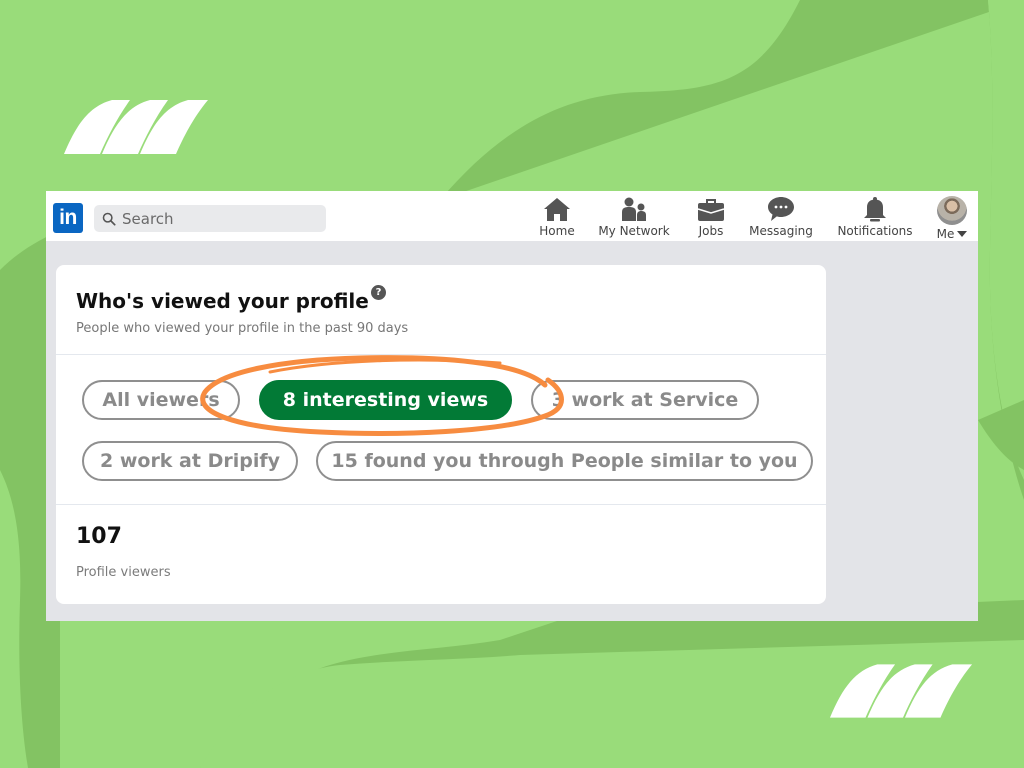 The image size is (1024, 768). Describe the element at coordinates (875, 231) in the screenshot. I see `nav-notifications-label: Notifications` at that location.